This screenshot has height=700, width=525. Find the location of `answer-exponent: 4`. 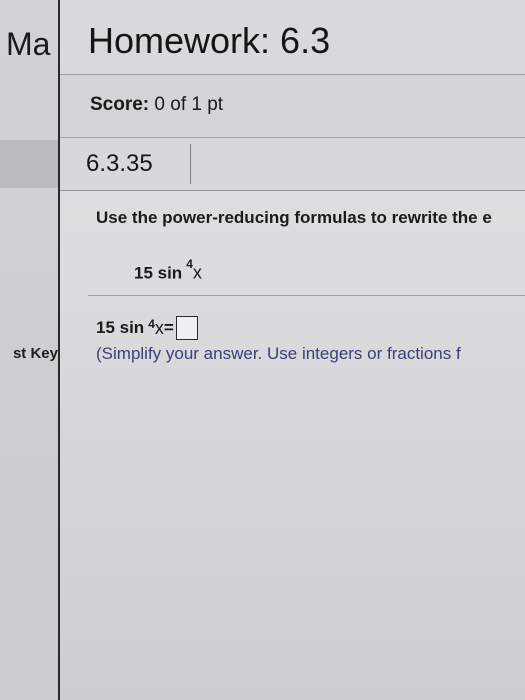

answer-exponent: 4 is located at coordinates (151, 324).